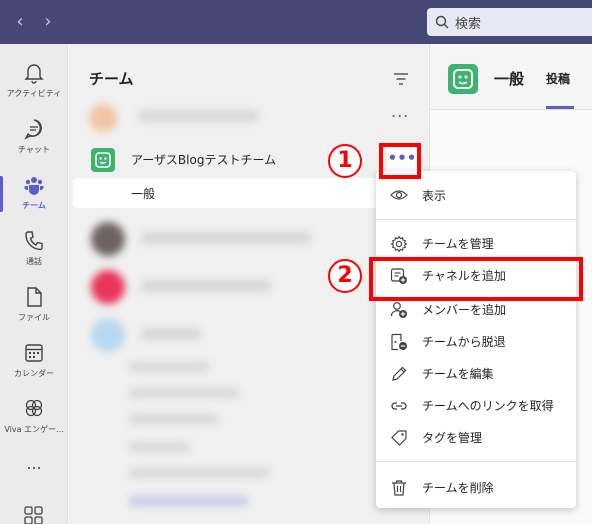 This screenshot has height=524, width=592. Describe the element at coordinates (399, 342) in the screenshot. I see `leave-icon` at that location.